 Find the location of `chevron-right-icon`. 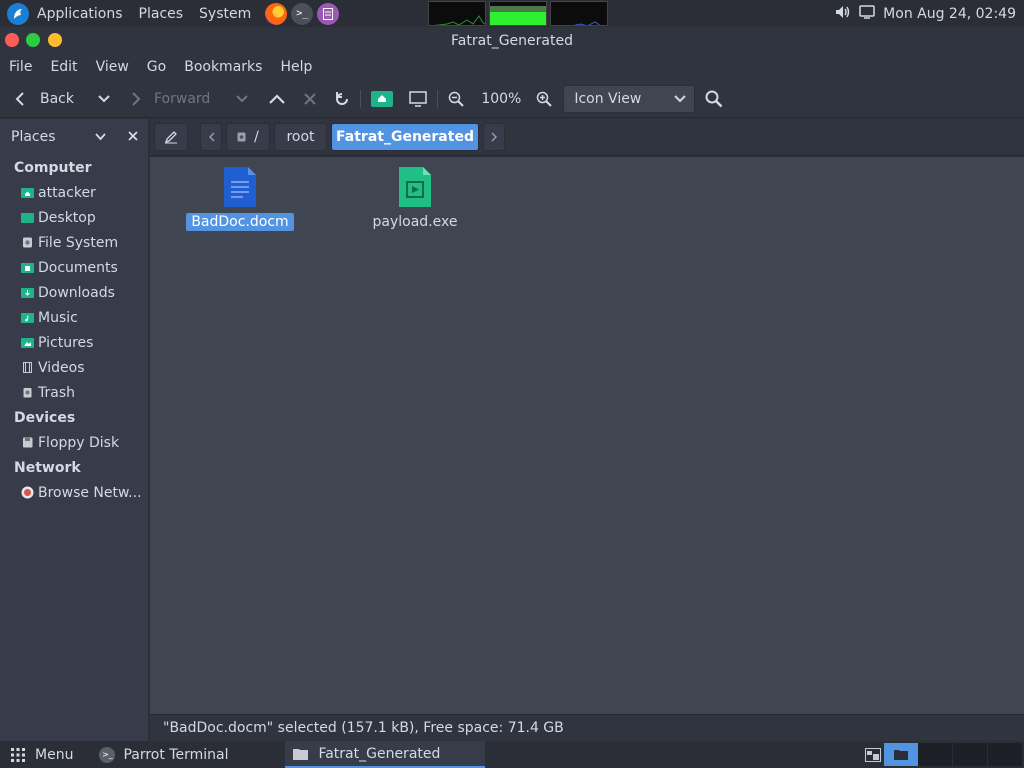

chevron-right-icon is located at coordinates (494, 137).